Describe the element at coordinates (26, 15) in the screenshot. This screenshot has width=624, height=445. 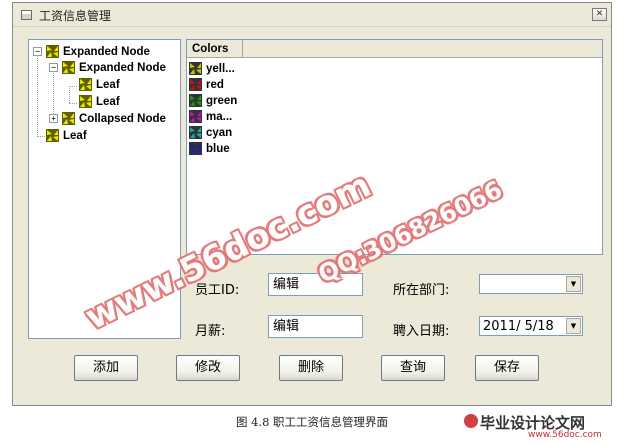
I see `window-icon` at that location.